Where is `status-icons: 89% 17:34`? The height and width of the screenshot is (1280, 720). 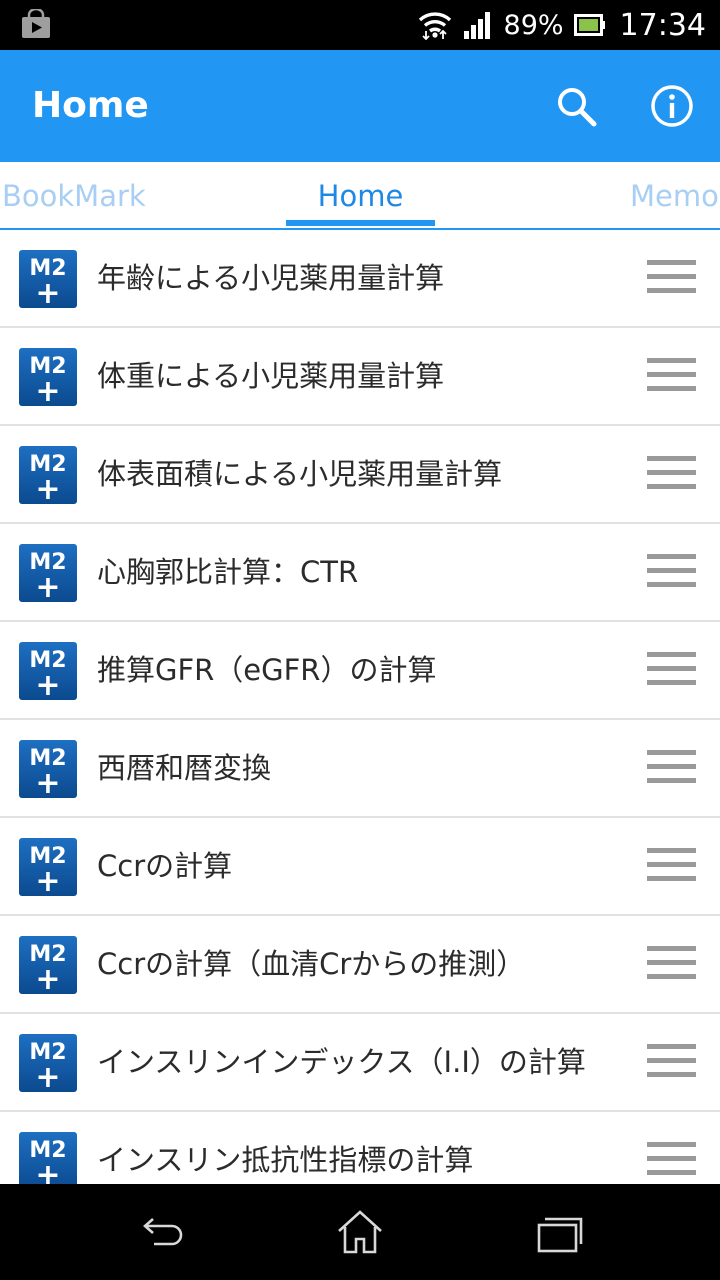 status-icons: 89% 17:34 is located at coordinates (562, 25).